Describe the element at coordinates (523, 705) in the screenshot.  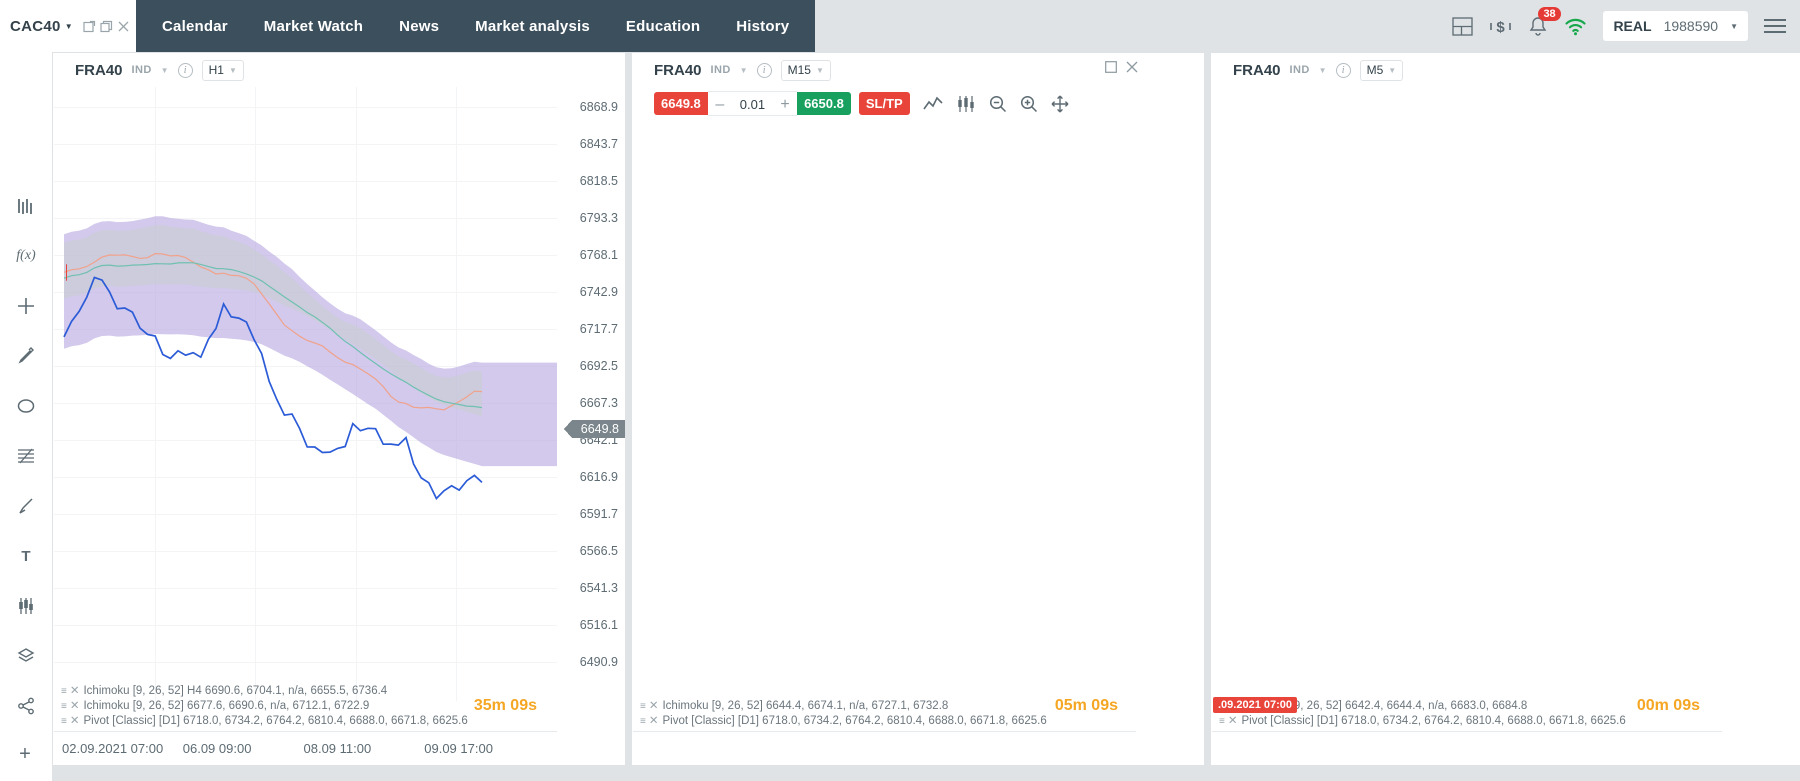
I see `chart1-timer-seconds: 09s` at that location.